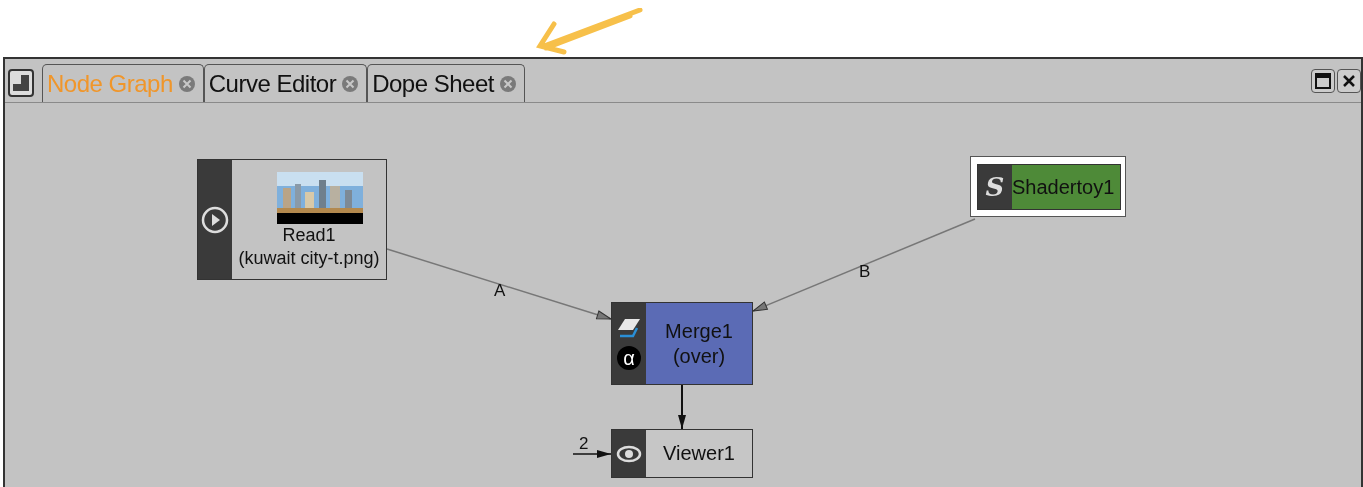 This screenshot has height=487, width=1363. What do you see at coordinates (592, 454) in the screenshot?
I see `input-arrow` at bounding box center [592, 454].